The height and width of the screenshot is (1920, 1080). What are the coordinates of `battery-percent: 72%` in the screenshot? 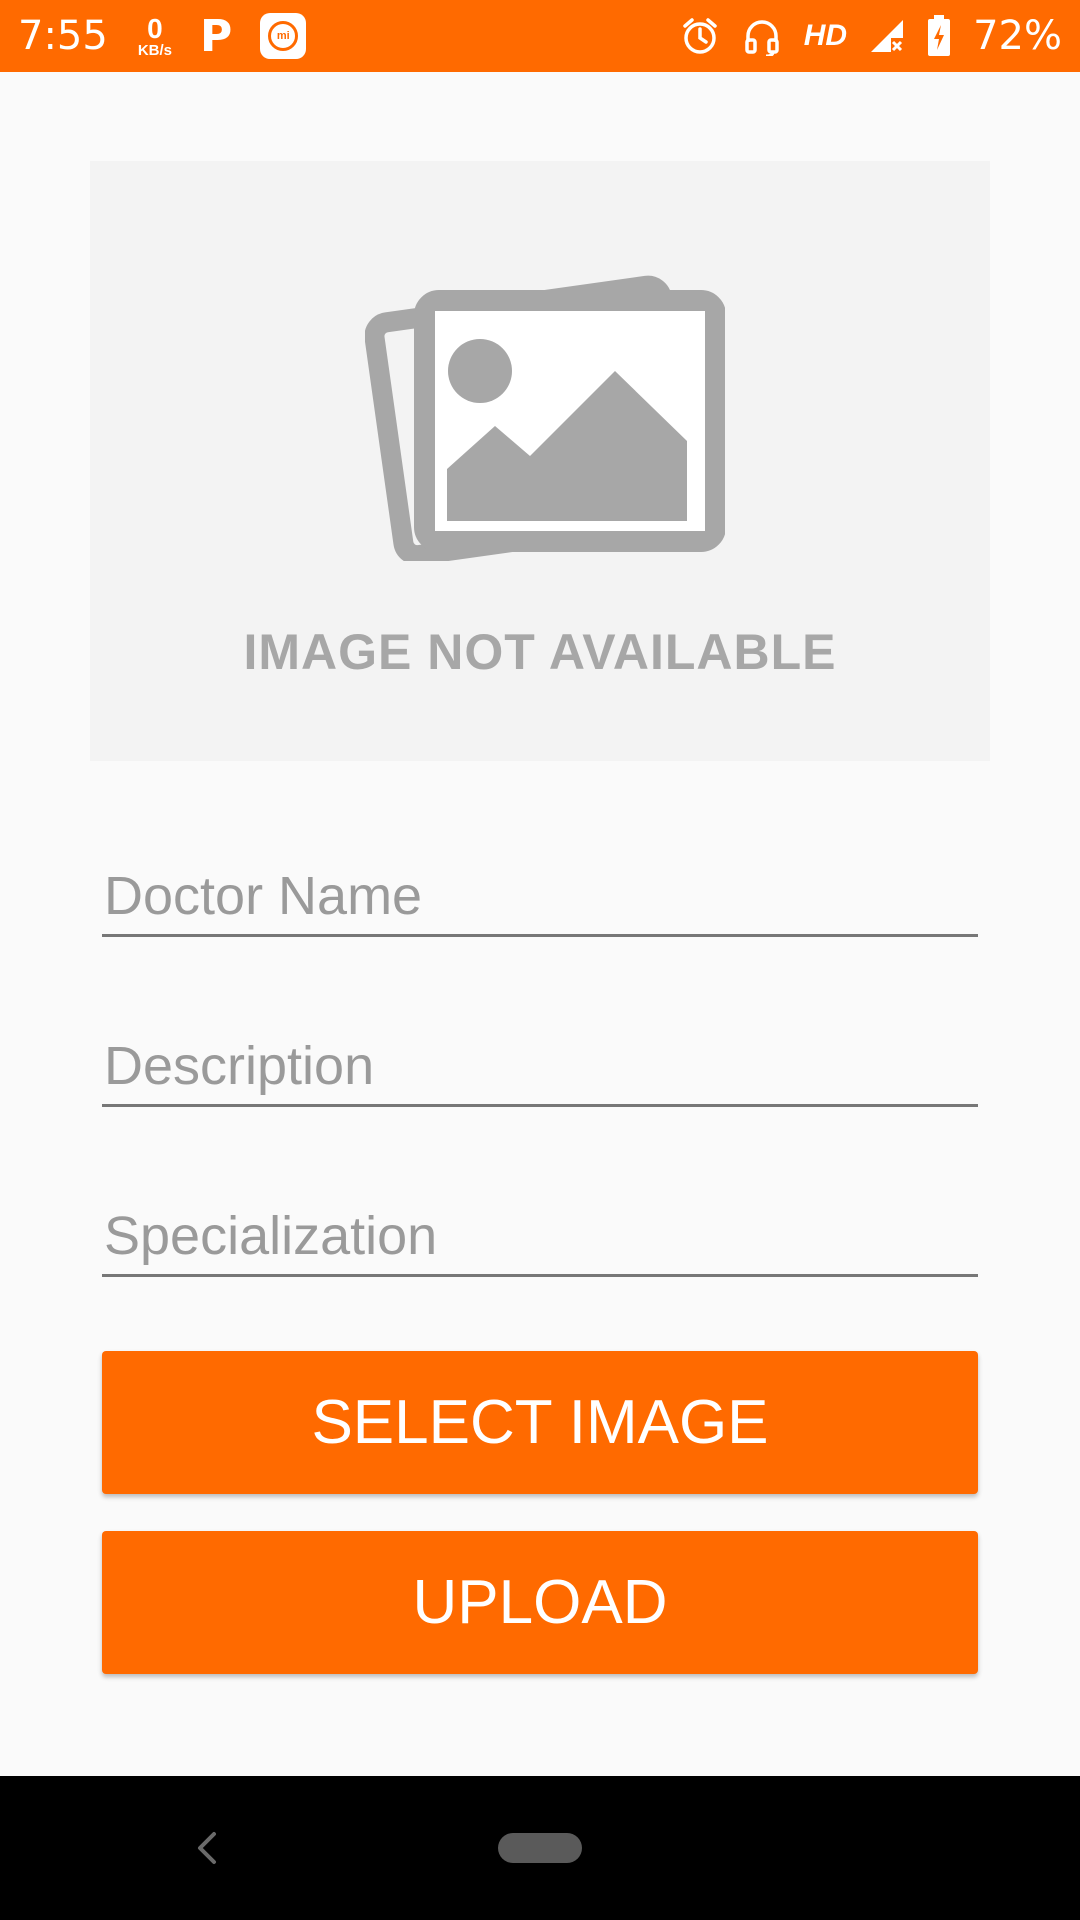 It's located at (1017, 36).